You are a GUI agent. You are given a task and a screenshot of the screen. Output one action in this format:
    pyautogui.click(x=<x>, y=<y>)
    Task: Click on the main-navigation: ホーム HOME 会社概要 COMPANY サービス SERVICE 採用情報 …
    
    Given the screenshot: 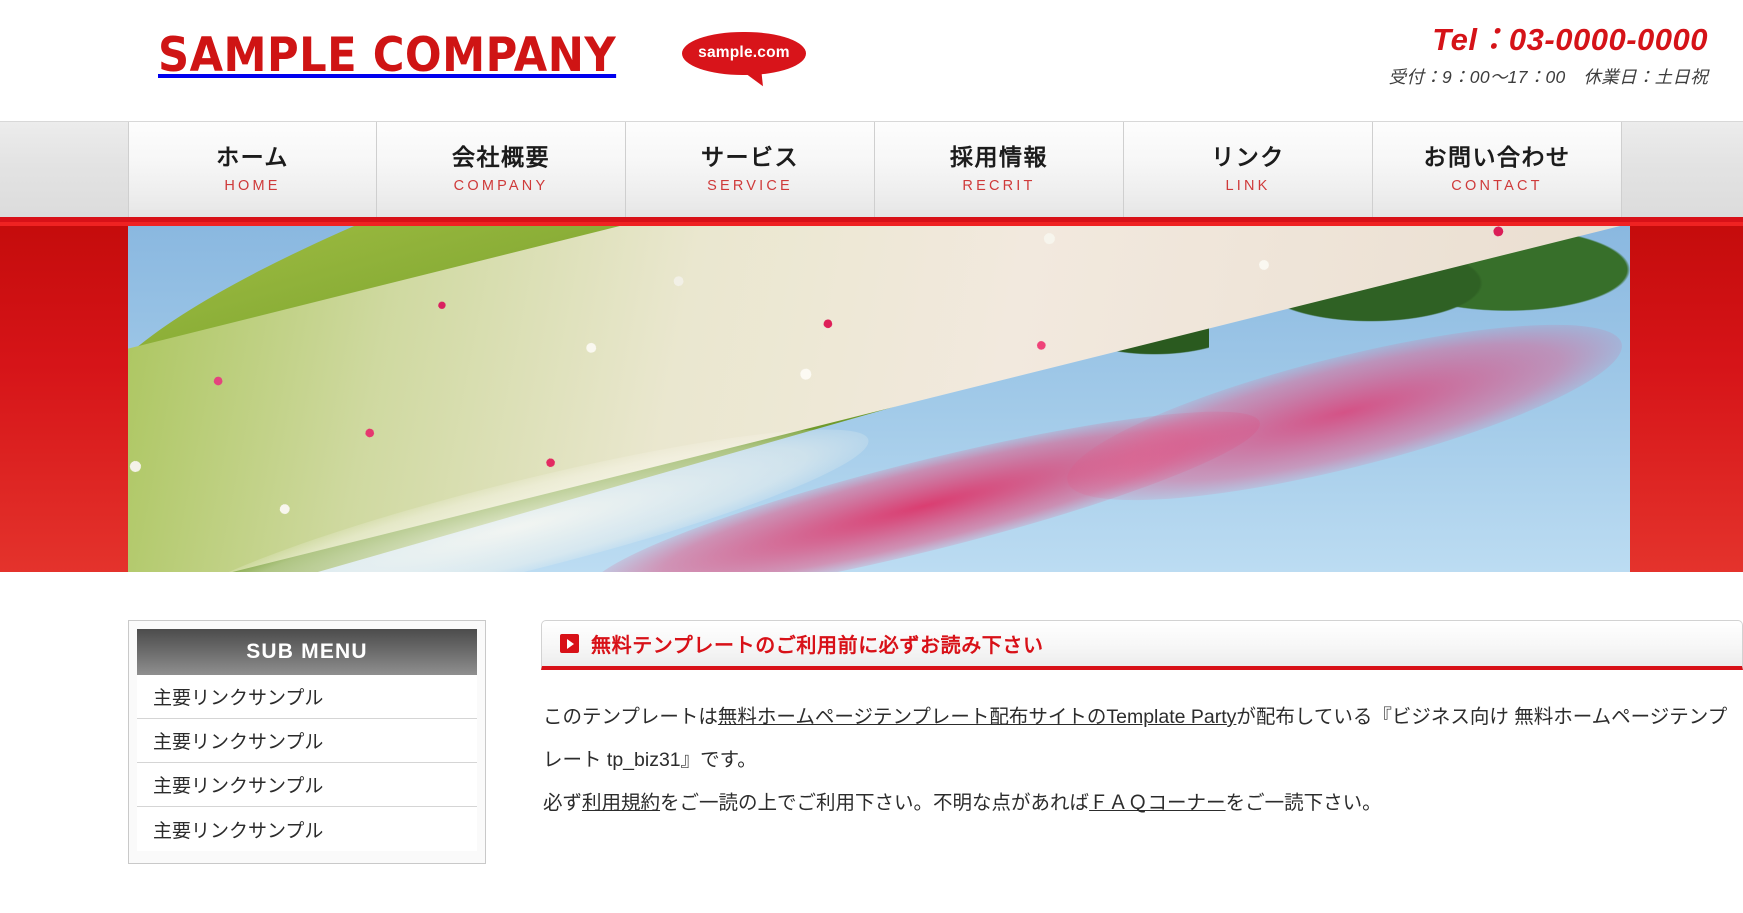 What is the action you would take?
    pyautogui.click(x=871, y=172)
    